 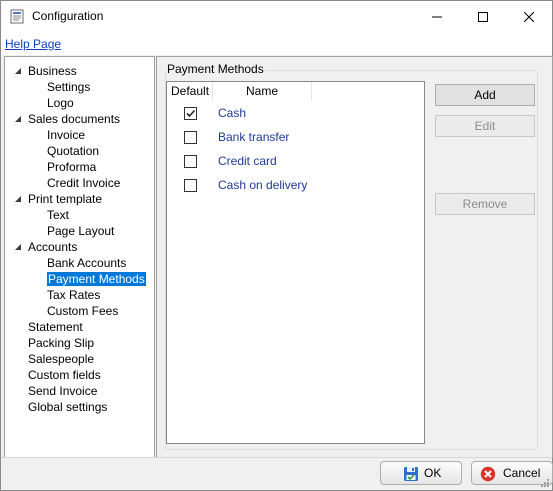 I want to click on tree-item-text: Text, so click(x=58, y=215).